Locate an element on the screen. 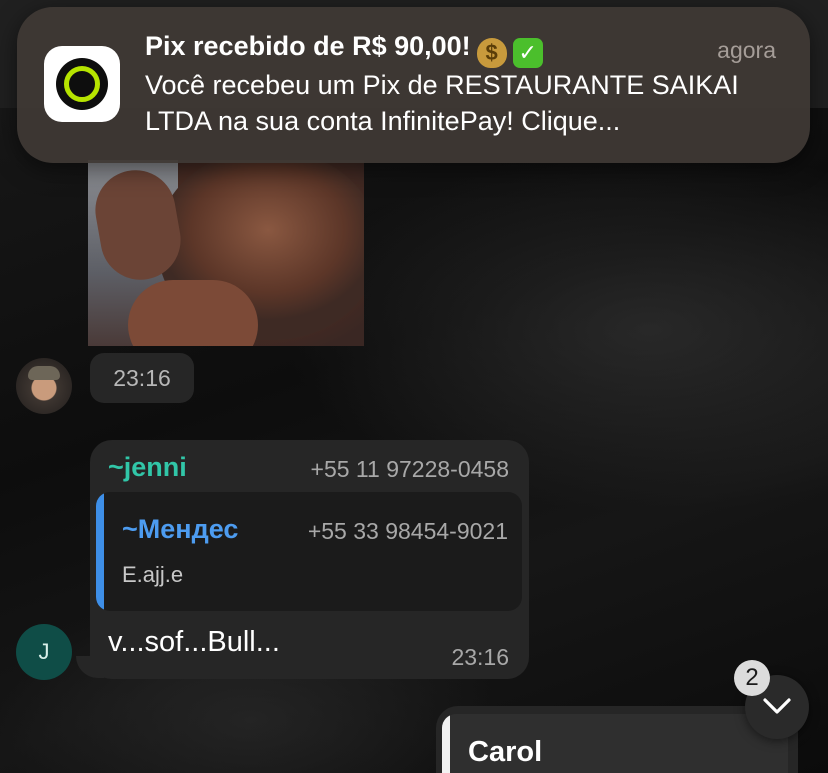 This screenshot has height=773, width=828. ring-icon is located at coordinates (82, 84).